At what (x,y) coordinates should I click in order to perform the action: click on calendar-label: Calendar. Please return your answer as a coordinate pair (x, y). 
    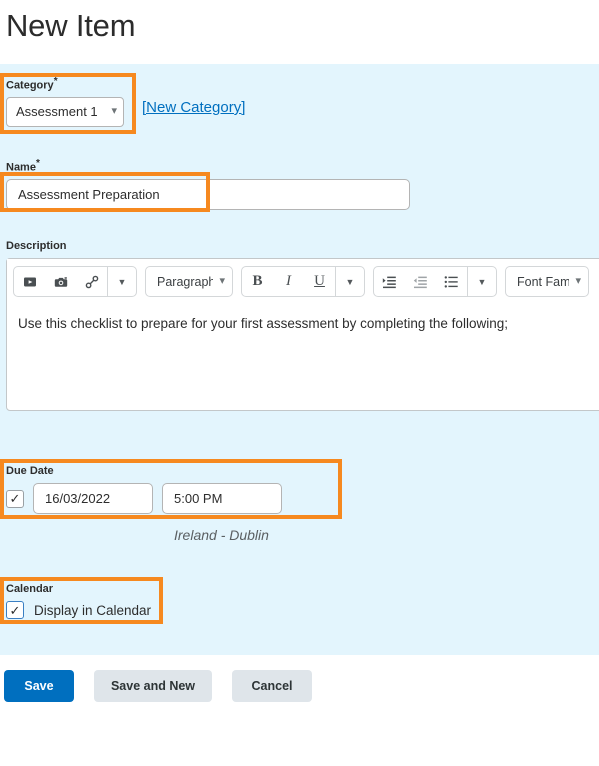
    Looking at the image, I should click on (30, 589).